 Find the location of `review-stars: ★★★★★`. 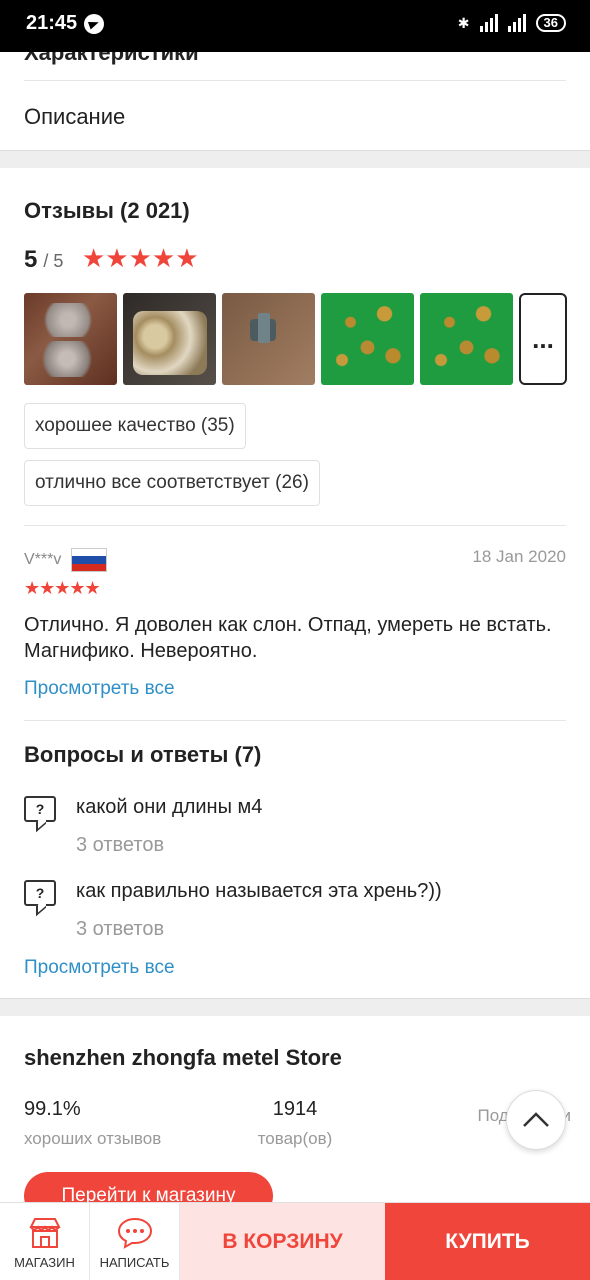

review-stars: ★★★★★ is located at coordinates (62, 588).